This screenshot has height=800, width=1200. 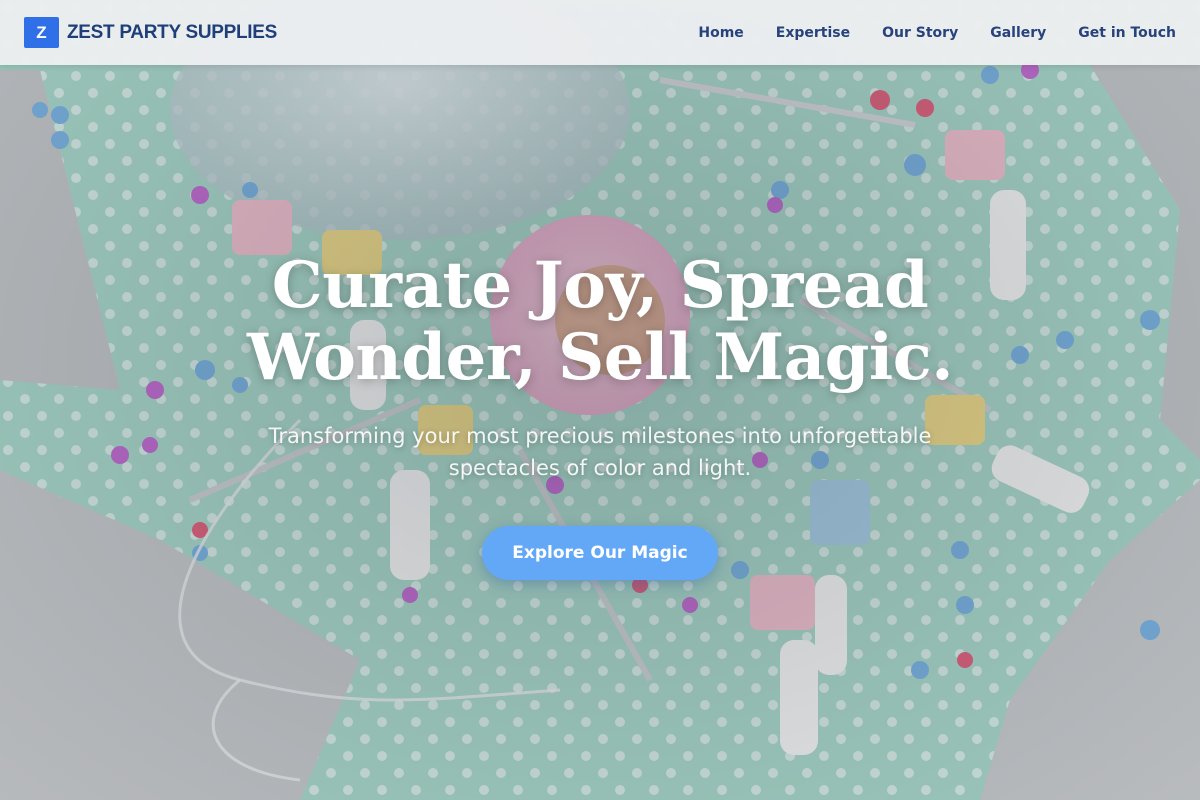 I want to click on nav-link-our-story: Our Story, so click(x=920, y=33).